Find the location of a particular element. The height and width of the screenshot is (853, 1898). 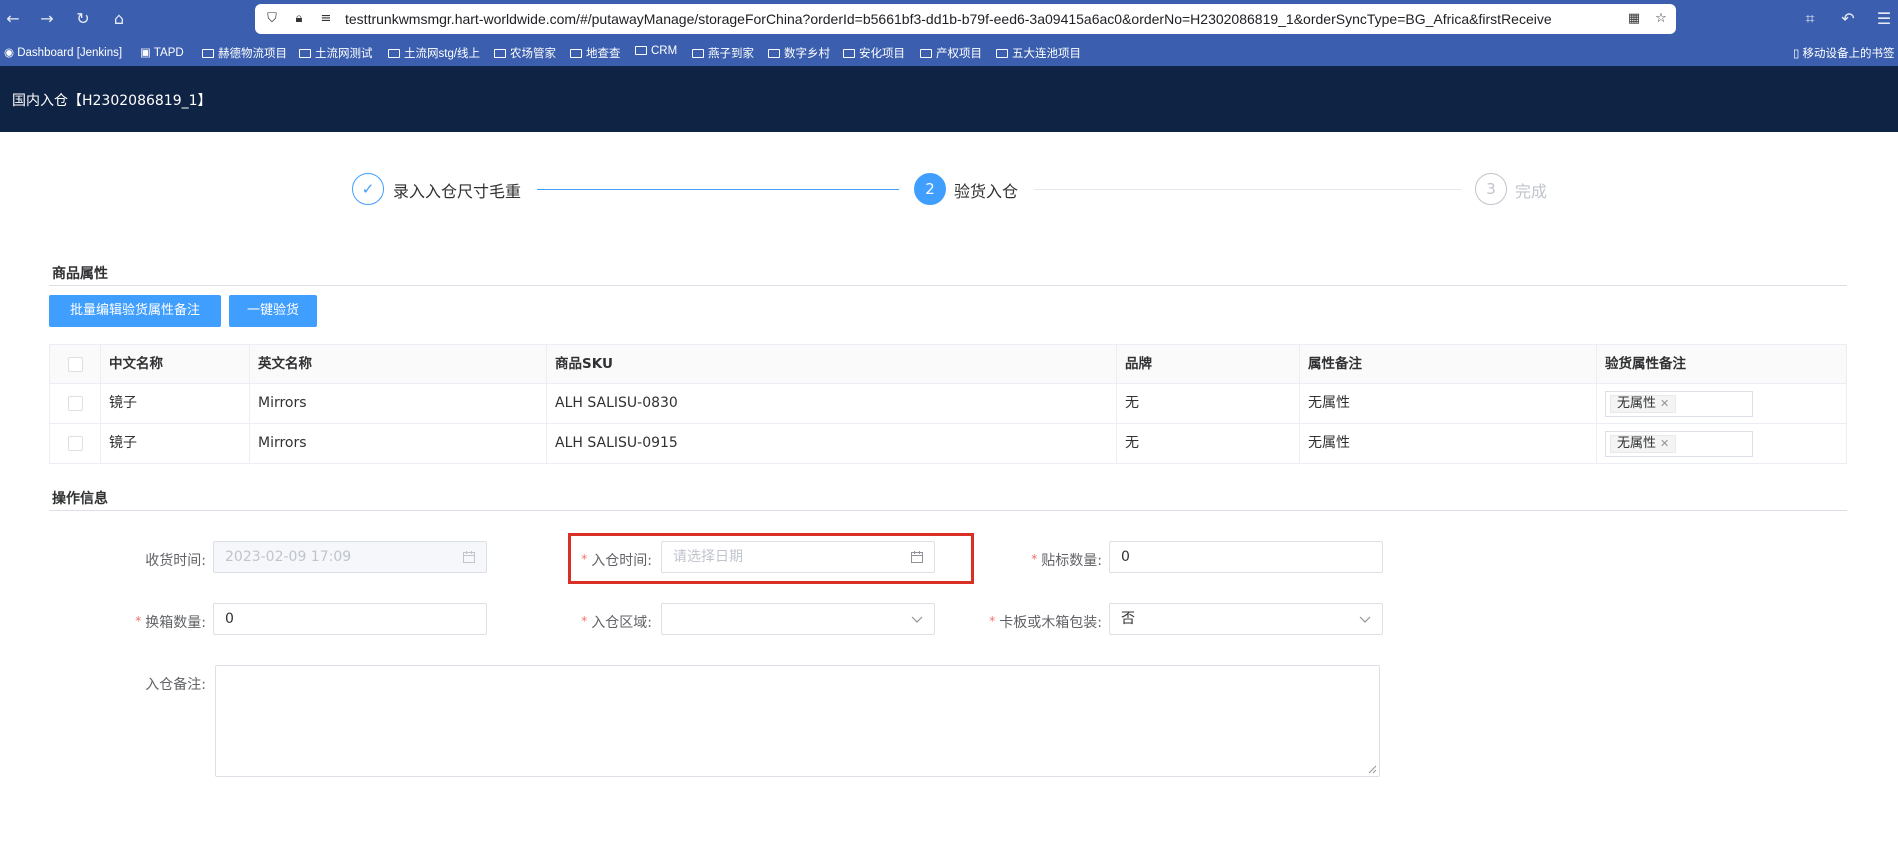

bookmark-folder: 土流网stg/线上 is located at coordinates (434, 53).